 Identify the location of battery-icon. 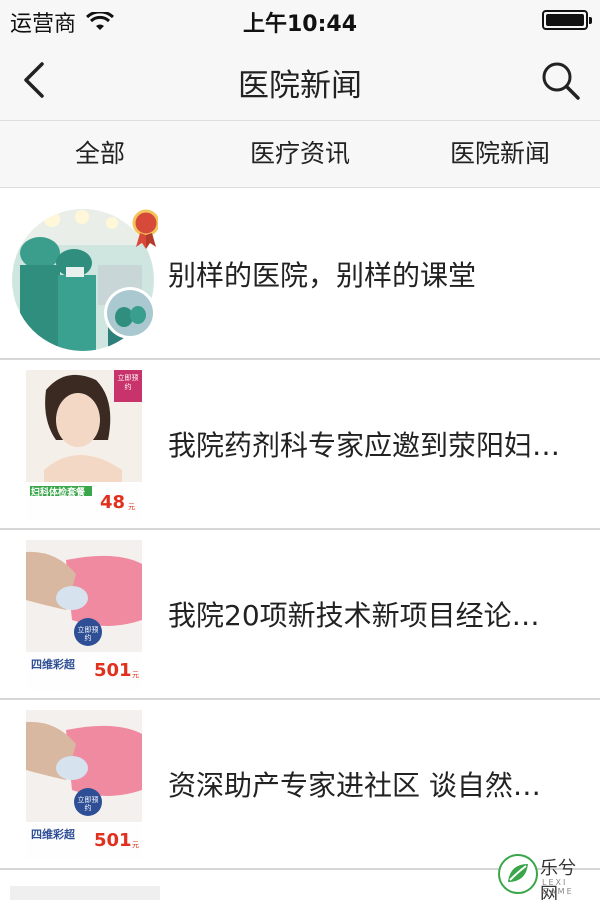
(567, 20).